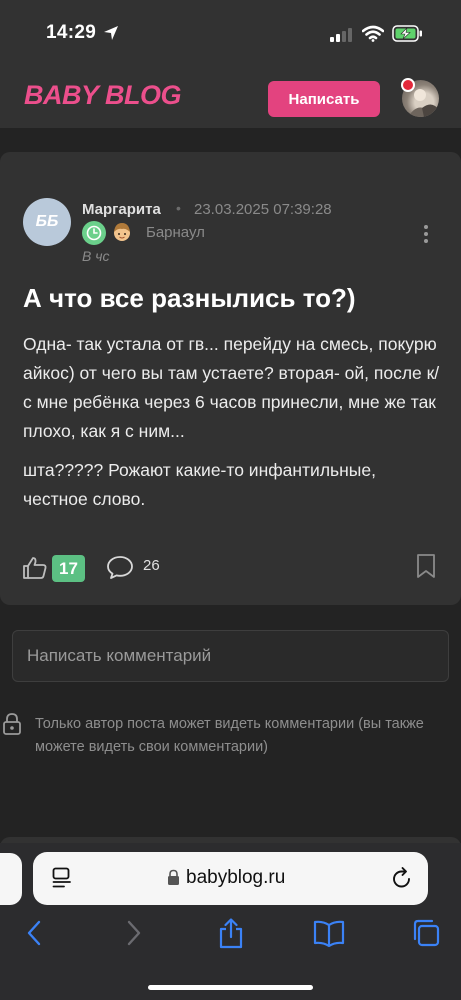  I want to click on tabs-icon, so click(426, 933).